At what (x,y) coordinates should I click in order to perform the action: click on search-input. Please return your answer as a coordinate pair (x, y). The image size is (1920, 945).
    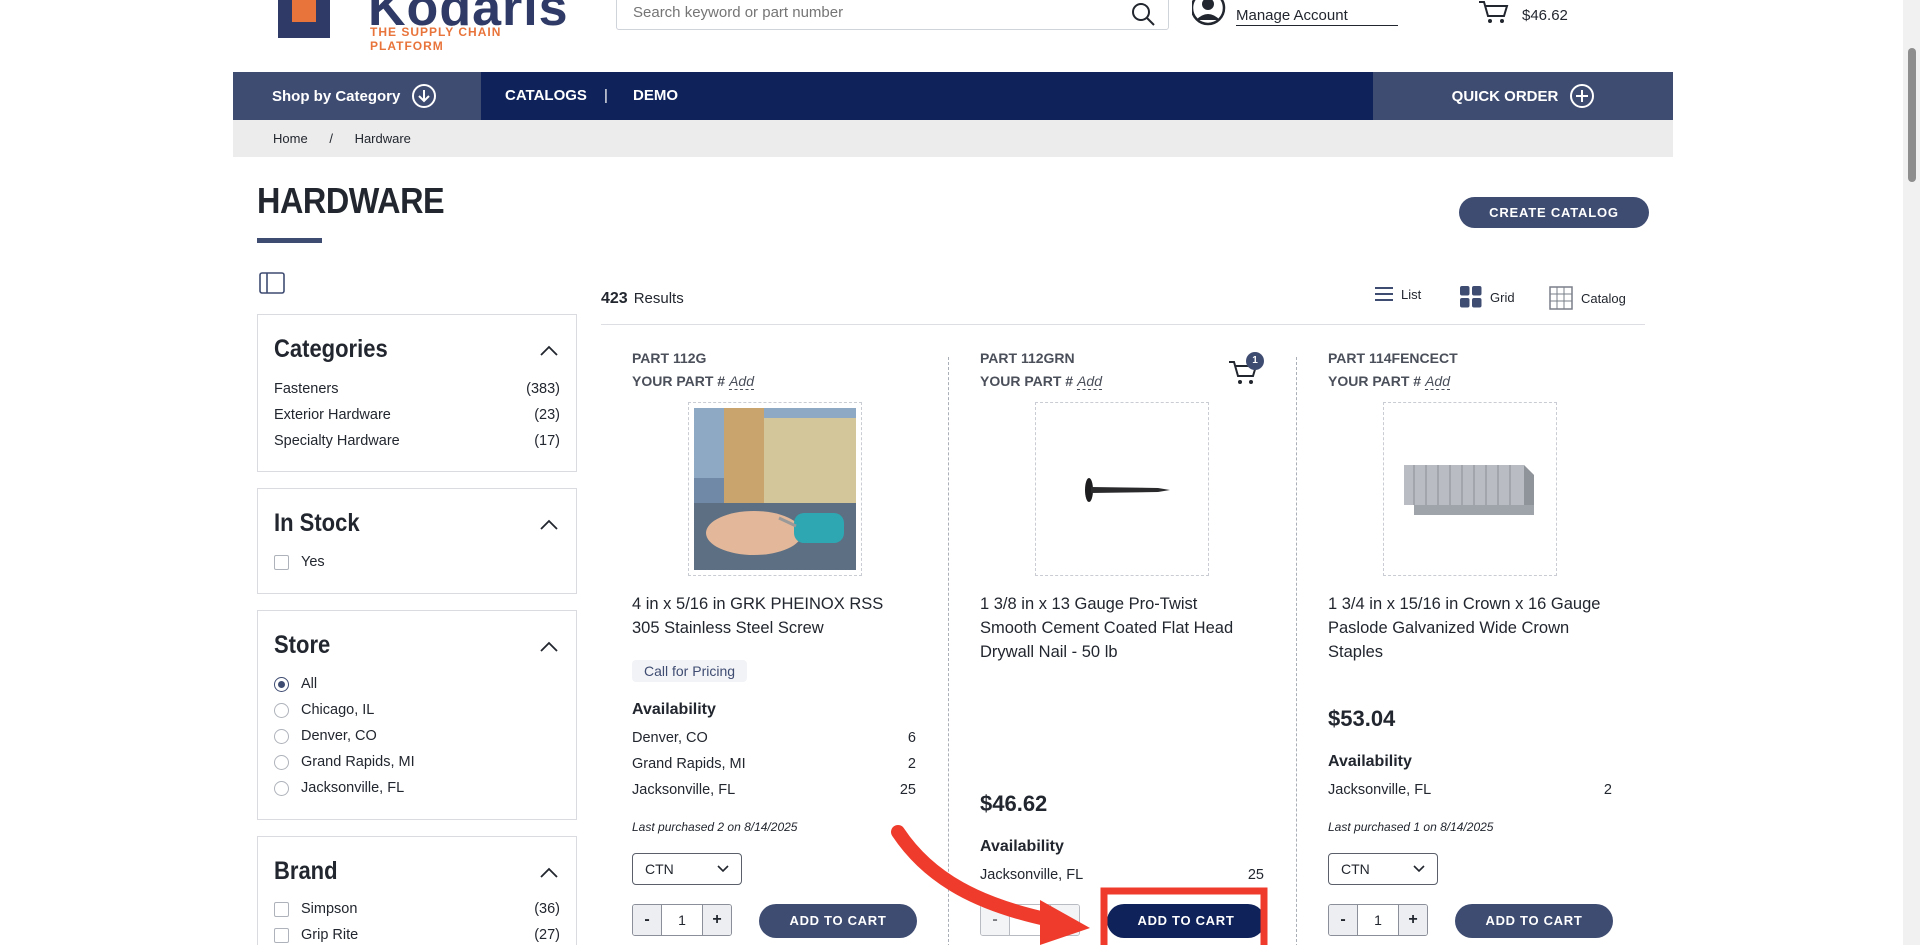
    Looking at the image, I should click on (873, 13).